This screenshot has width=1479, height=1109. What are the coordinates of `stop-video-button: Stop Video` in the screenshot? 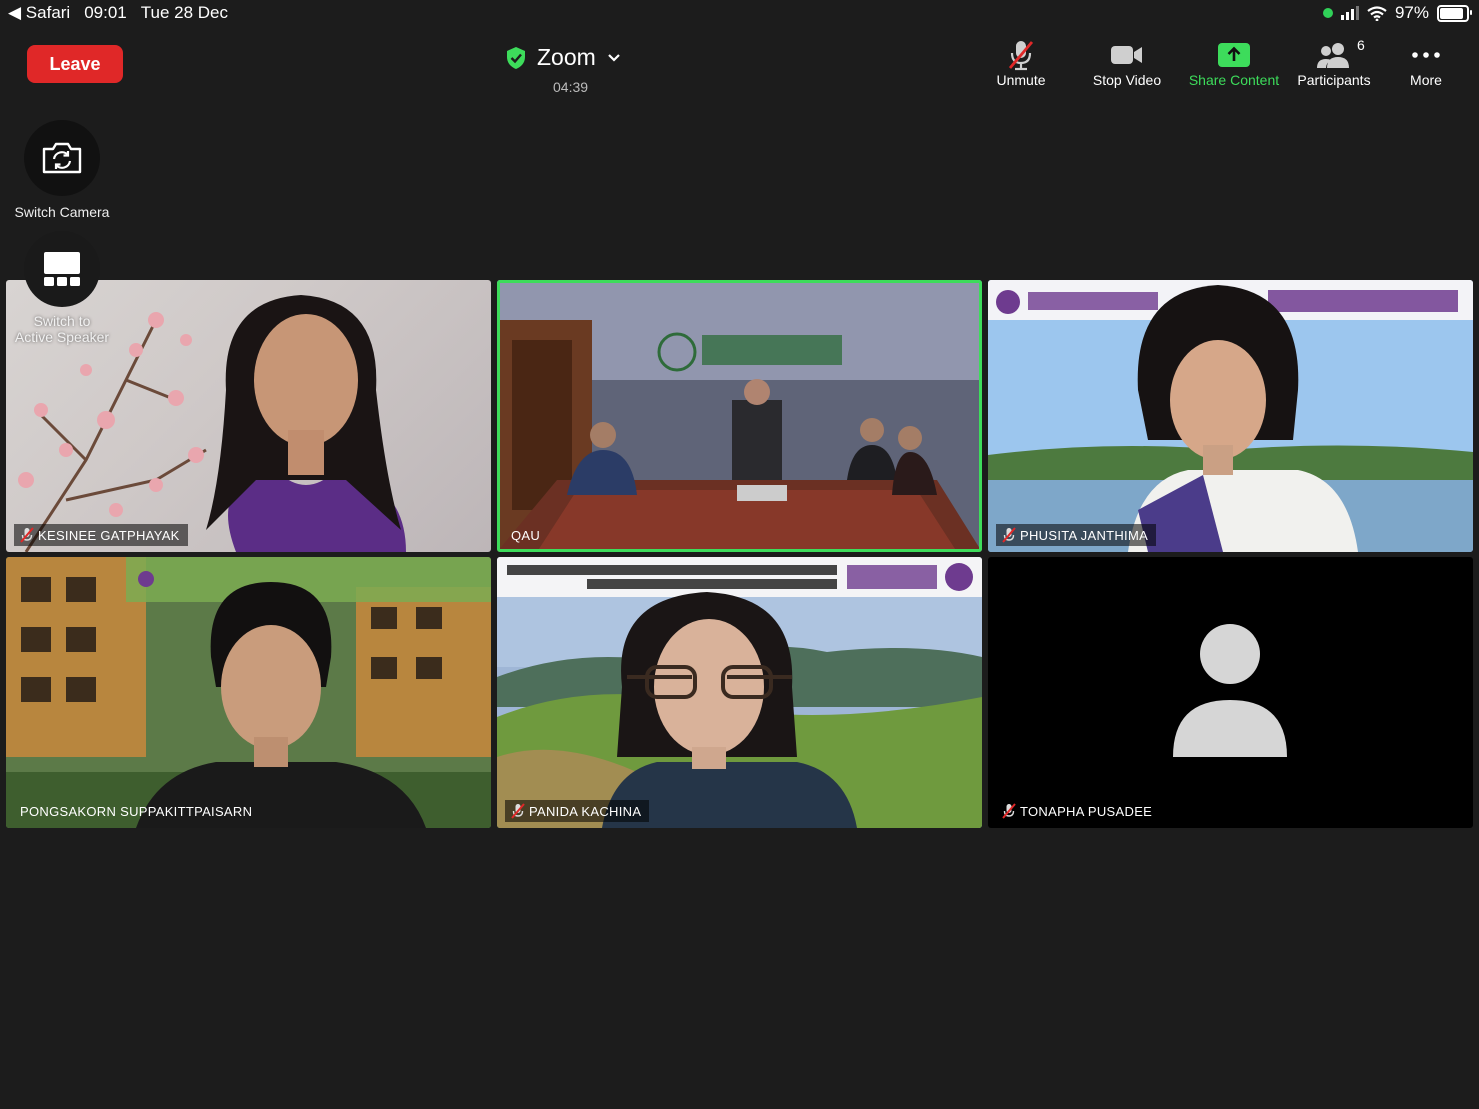 It's located at (1127, 63).